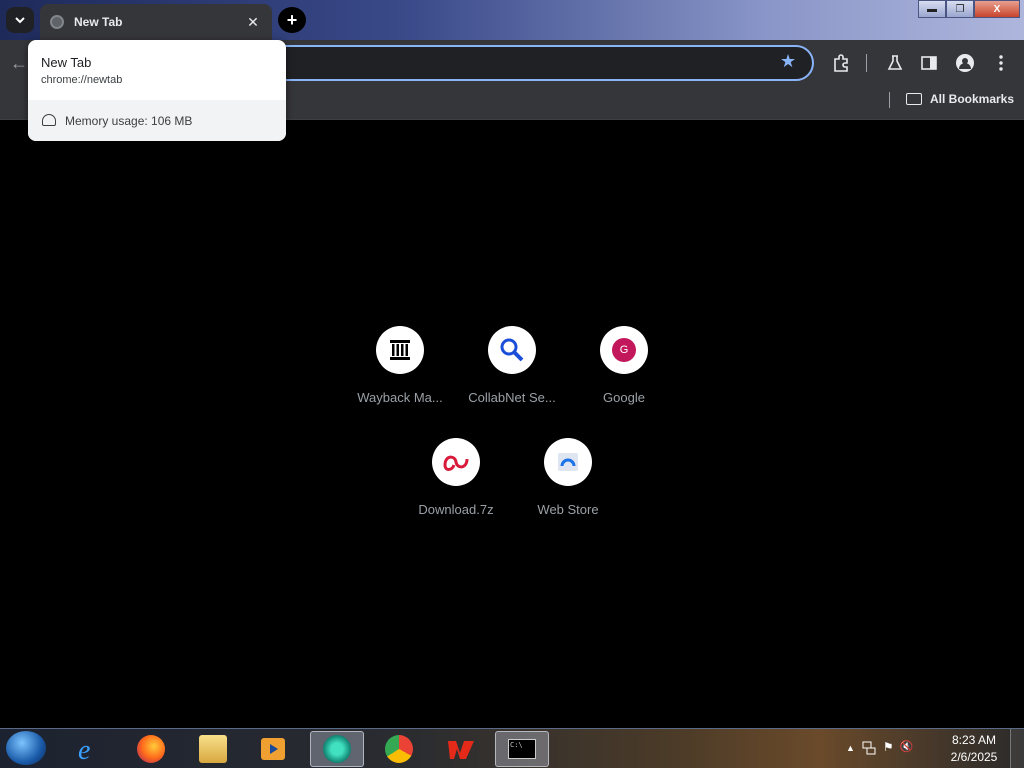  What do you see at coordinates (974, 749) in the screenshot?
I see `clock: 8:23 AM 2/6/2025` at bounding box center [974, 749].